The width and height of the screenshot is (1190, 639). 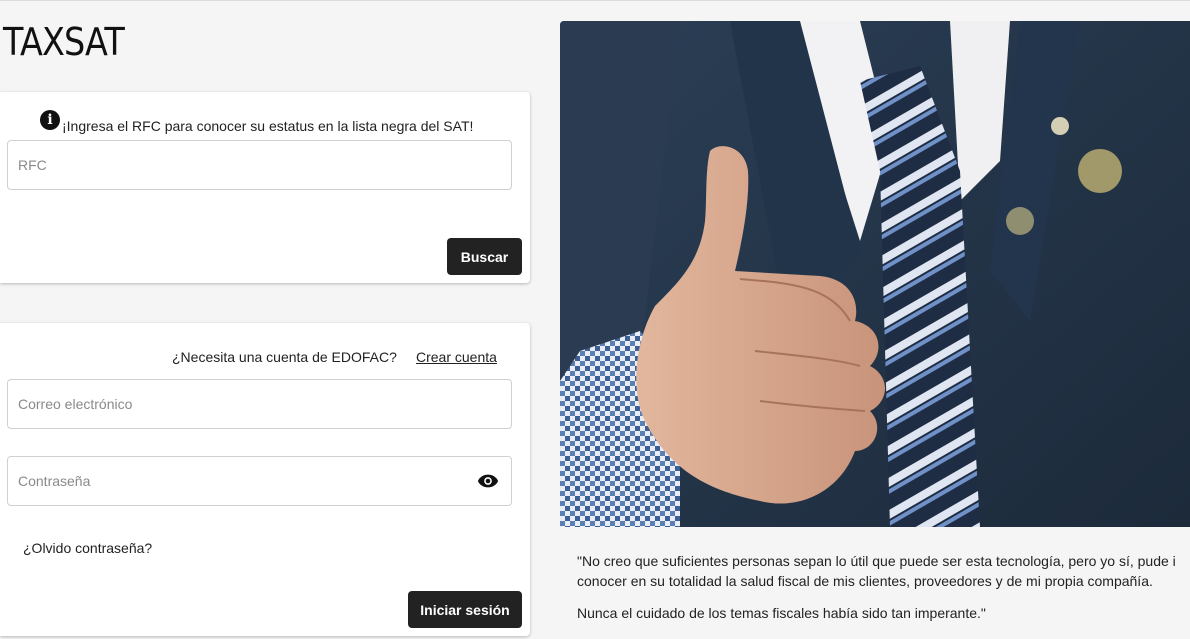 What do you see at coordinates (456, 357) in the screenshot?
I see `create-account-link: Crear cuenta` at bounding box center [456, 357].